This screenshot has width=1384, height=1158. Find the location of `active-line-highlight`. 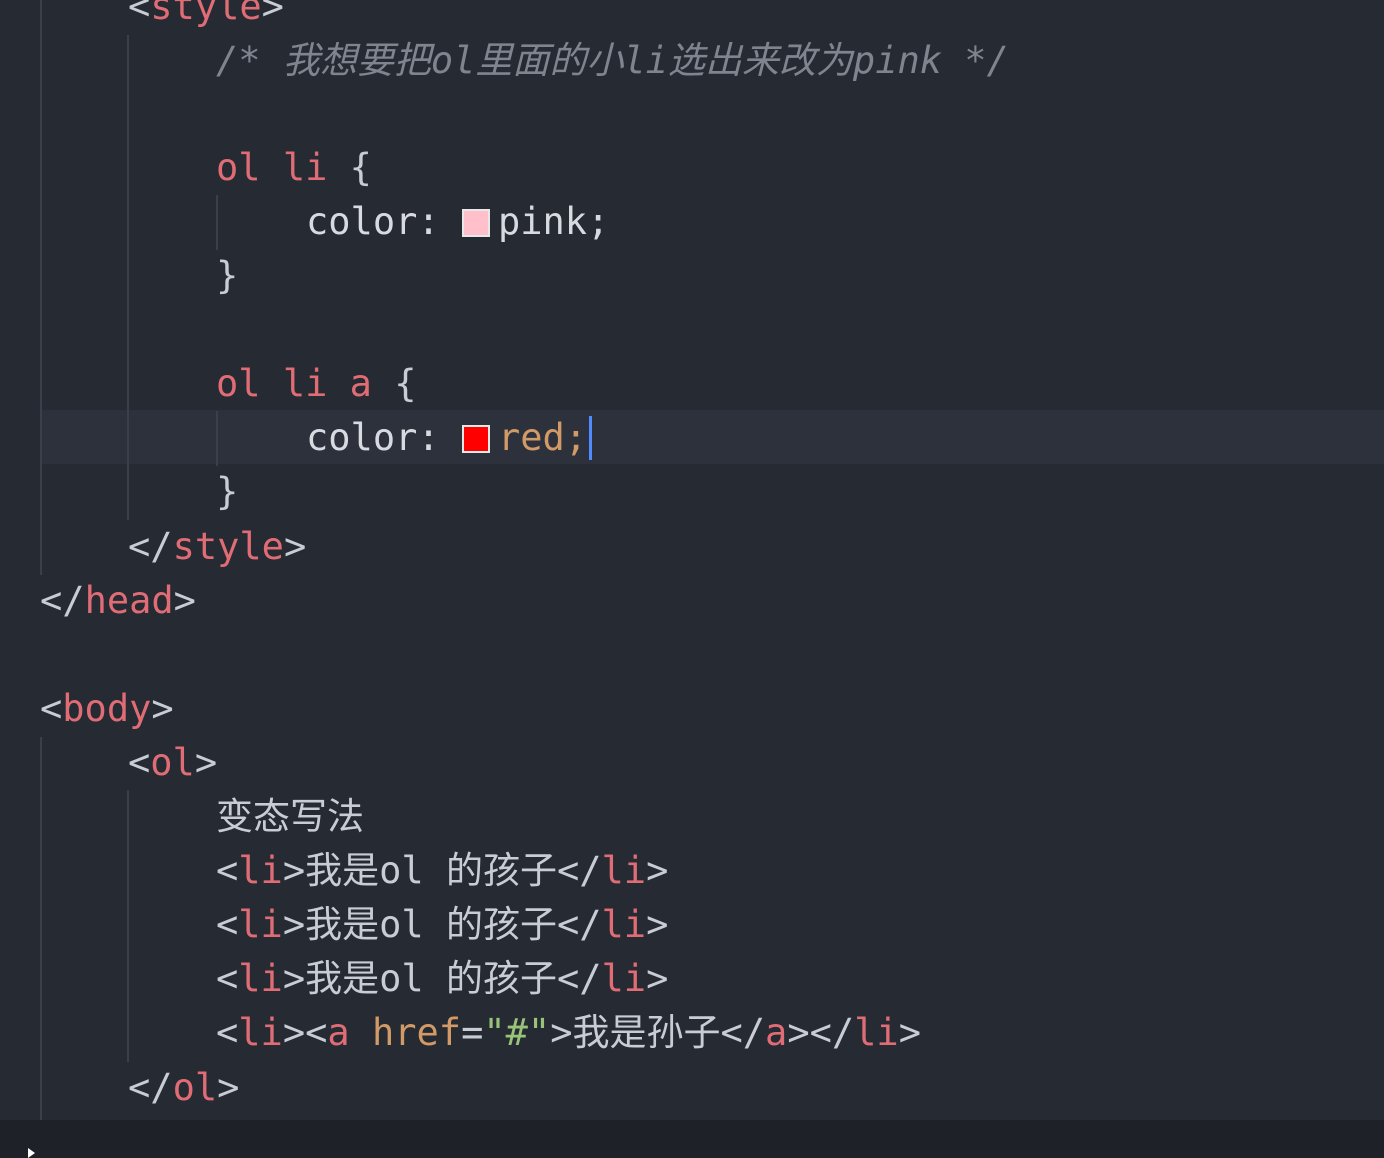

active-line-highlight is located at coordinates (712, 437).